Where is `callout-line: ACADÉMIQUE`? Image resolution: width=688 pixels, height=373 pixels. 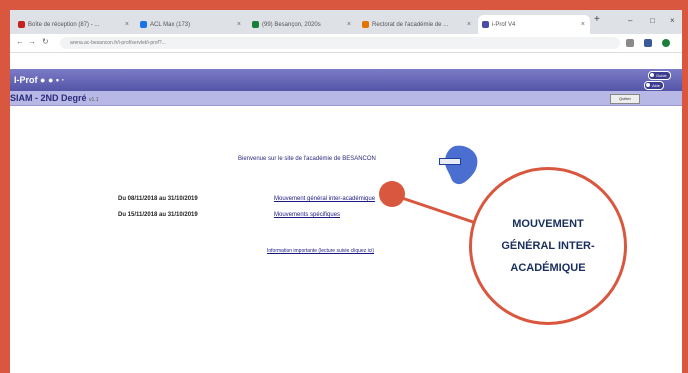 callout-line: ACADÉMIQUE is located at coordinates (548, 268).